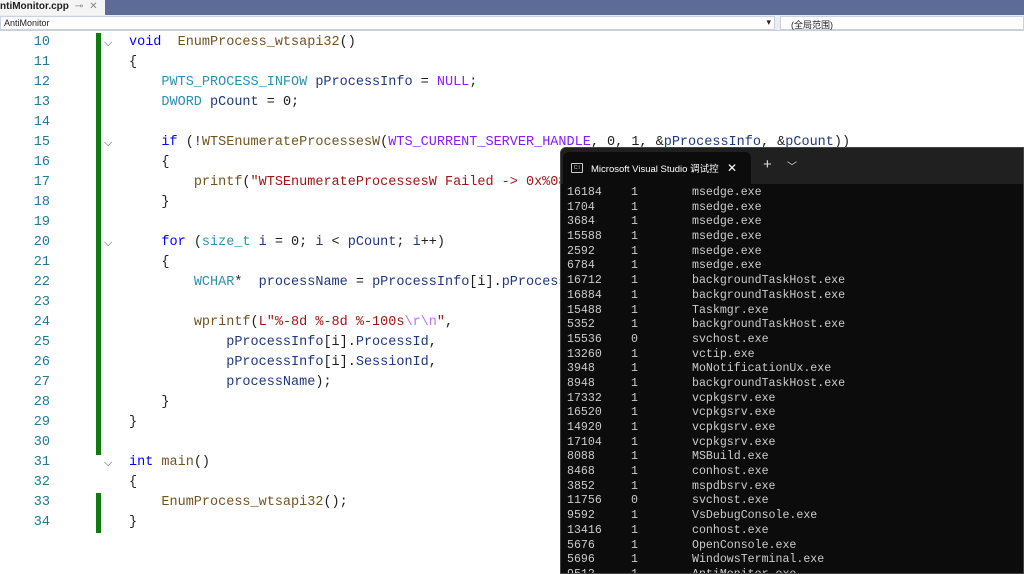 This screenshot has height=574, width=1024. What do you see at coordinates (767, 413) in the screenshot?
I see `process-row: 16520 1 vcpkgsrv.exe` at bounding box center [767, 413].